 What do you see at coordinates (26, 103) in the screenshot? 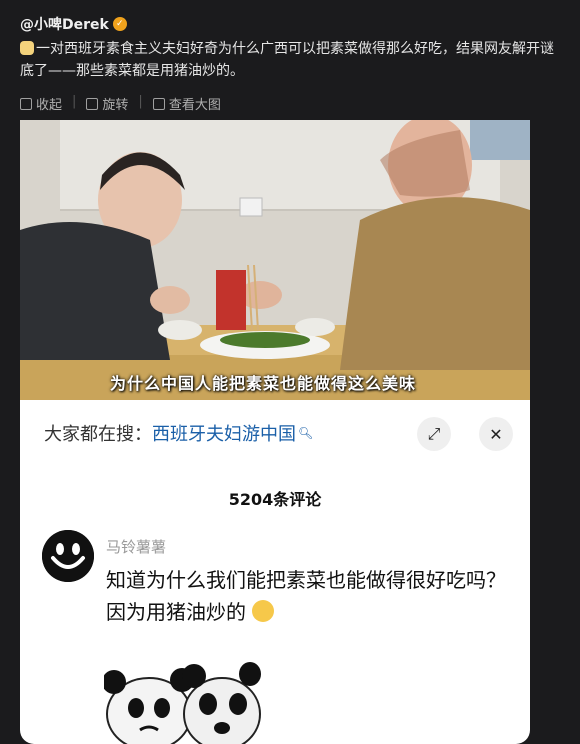
I see `collapse-icon` at bounding box center [26, 103].